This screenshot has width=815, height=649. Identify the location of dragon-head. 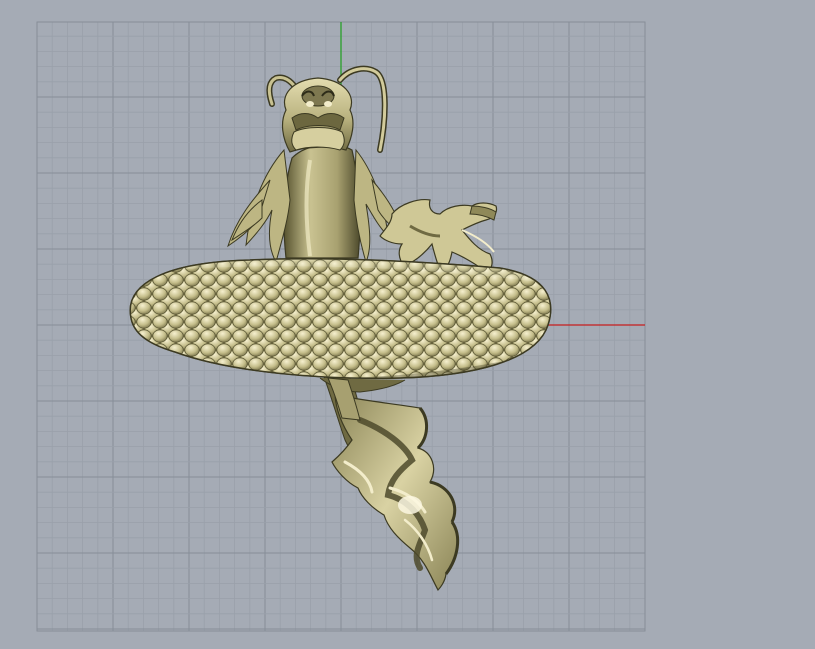
(317, 115).